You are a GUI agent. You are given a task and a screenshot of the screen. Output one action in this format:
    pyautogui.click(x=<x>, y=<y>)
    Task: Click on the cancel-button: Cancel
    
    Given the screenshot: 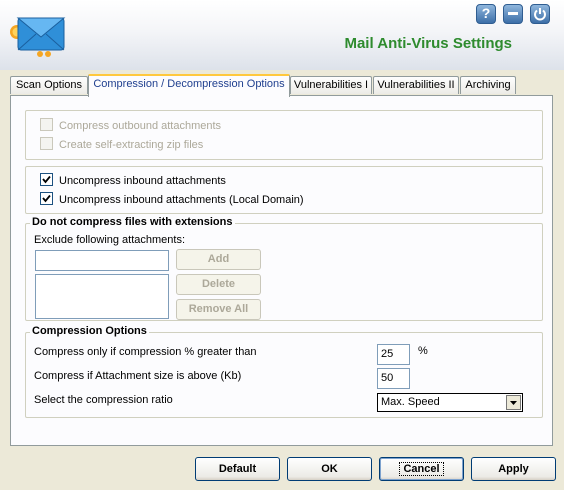 What is the action you would take?
    pyautogui.click(x=421, y=469)
    